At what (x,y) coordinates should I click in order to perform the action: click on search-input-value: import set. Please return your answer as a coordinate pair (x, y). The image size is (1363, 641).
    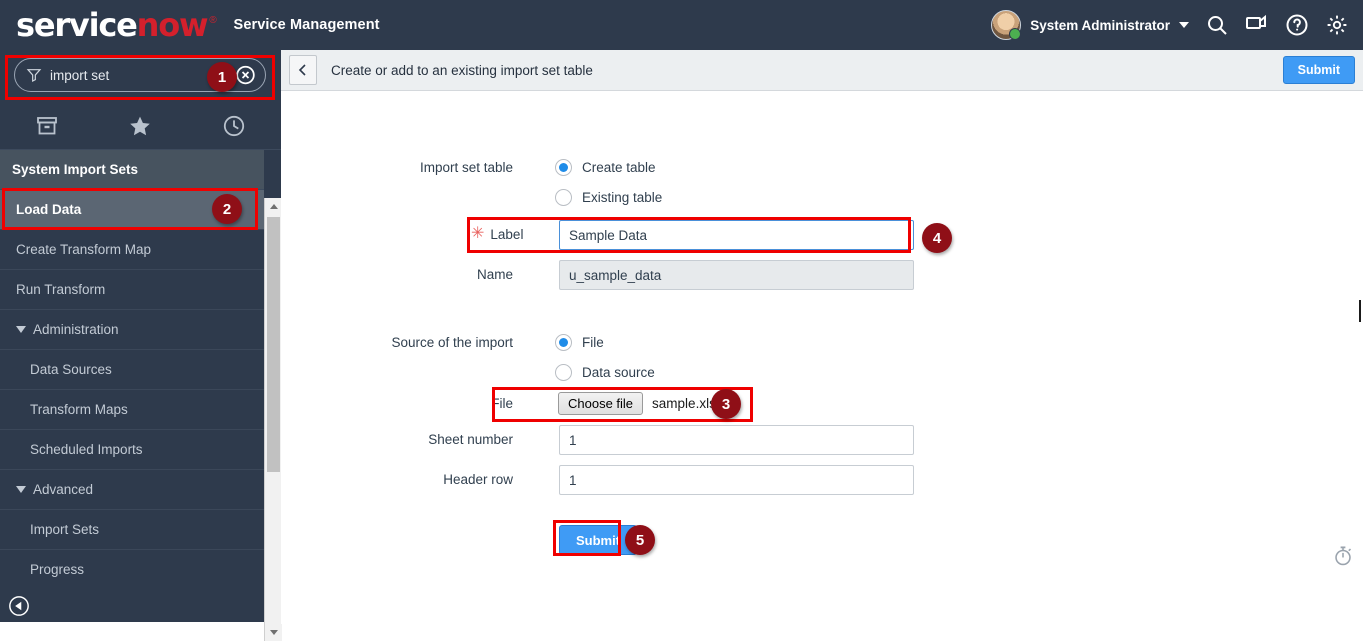
    Looking at the image, I should click on (80, 75).